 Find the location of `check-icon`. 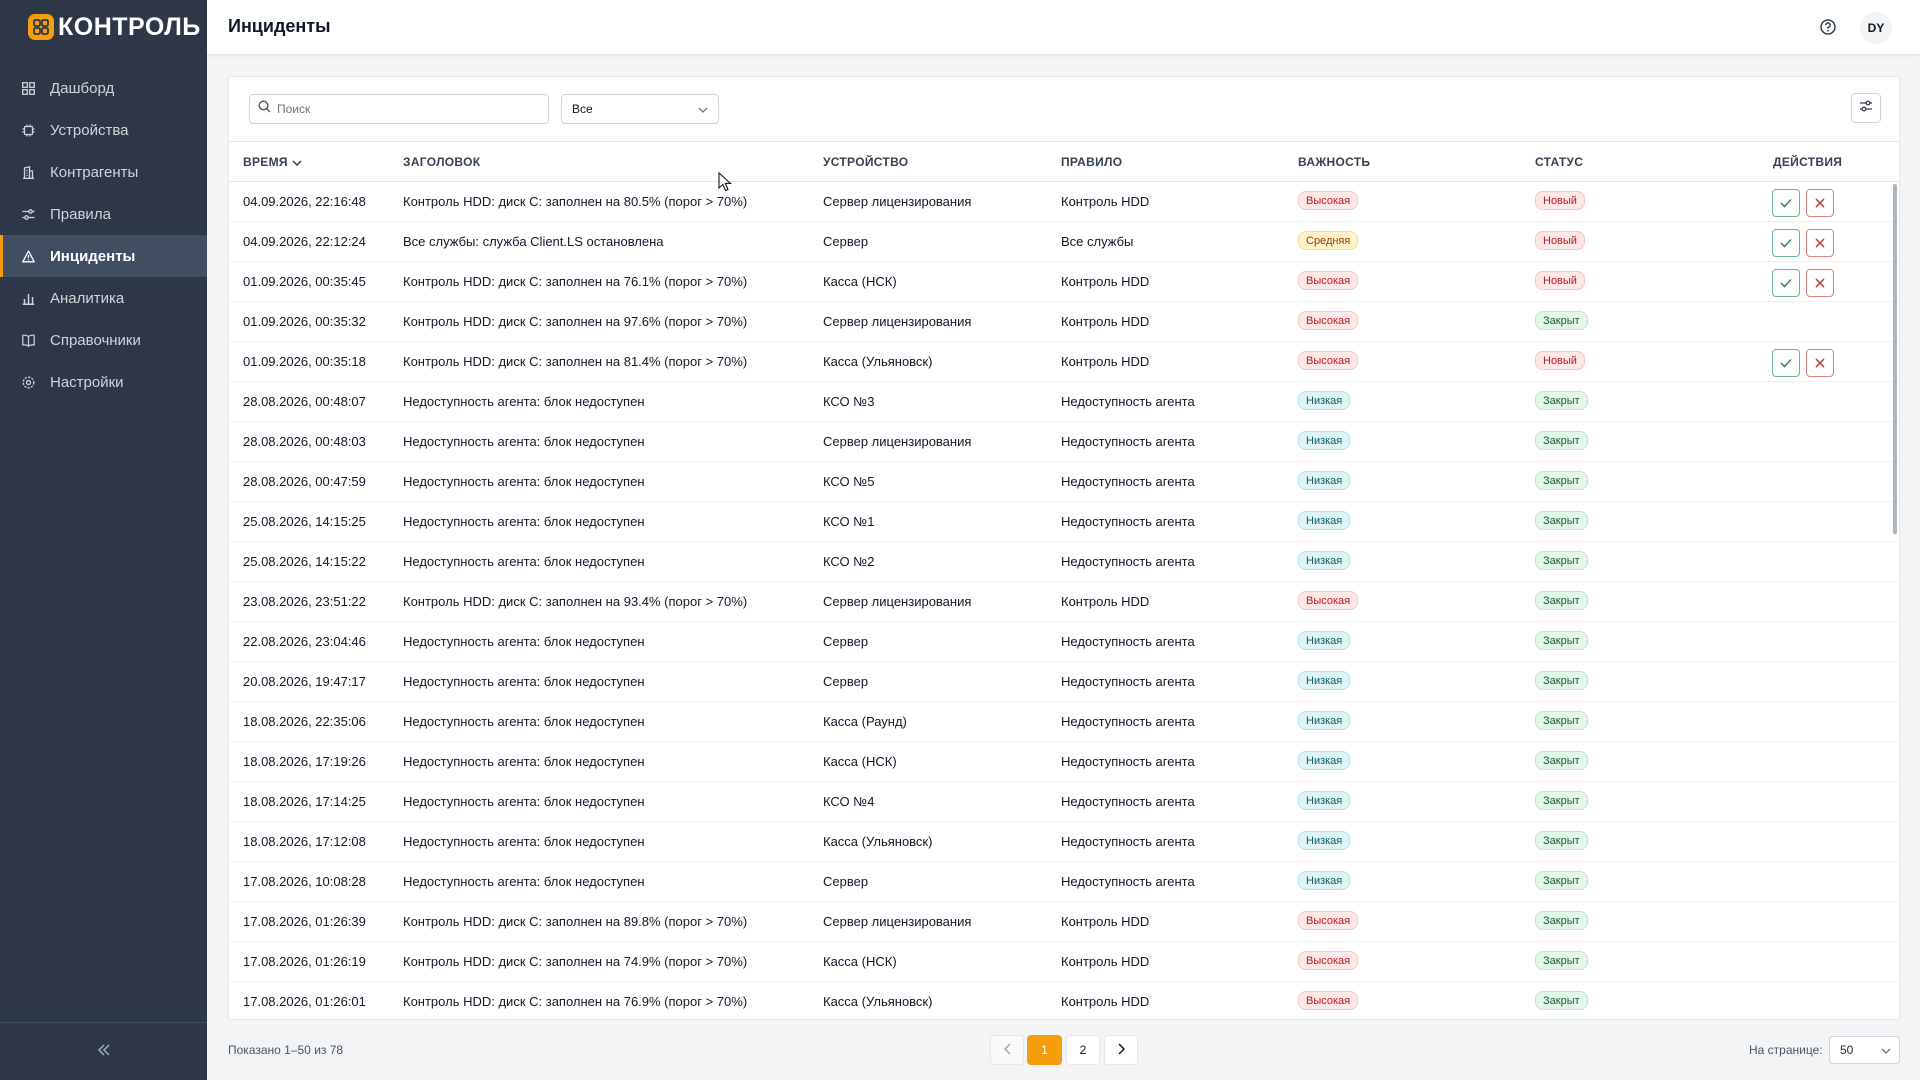

check-icon is located at coordinates (1786, 283).